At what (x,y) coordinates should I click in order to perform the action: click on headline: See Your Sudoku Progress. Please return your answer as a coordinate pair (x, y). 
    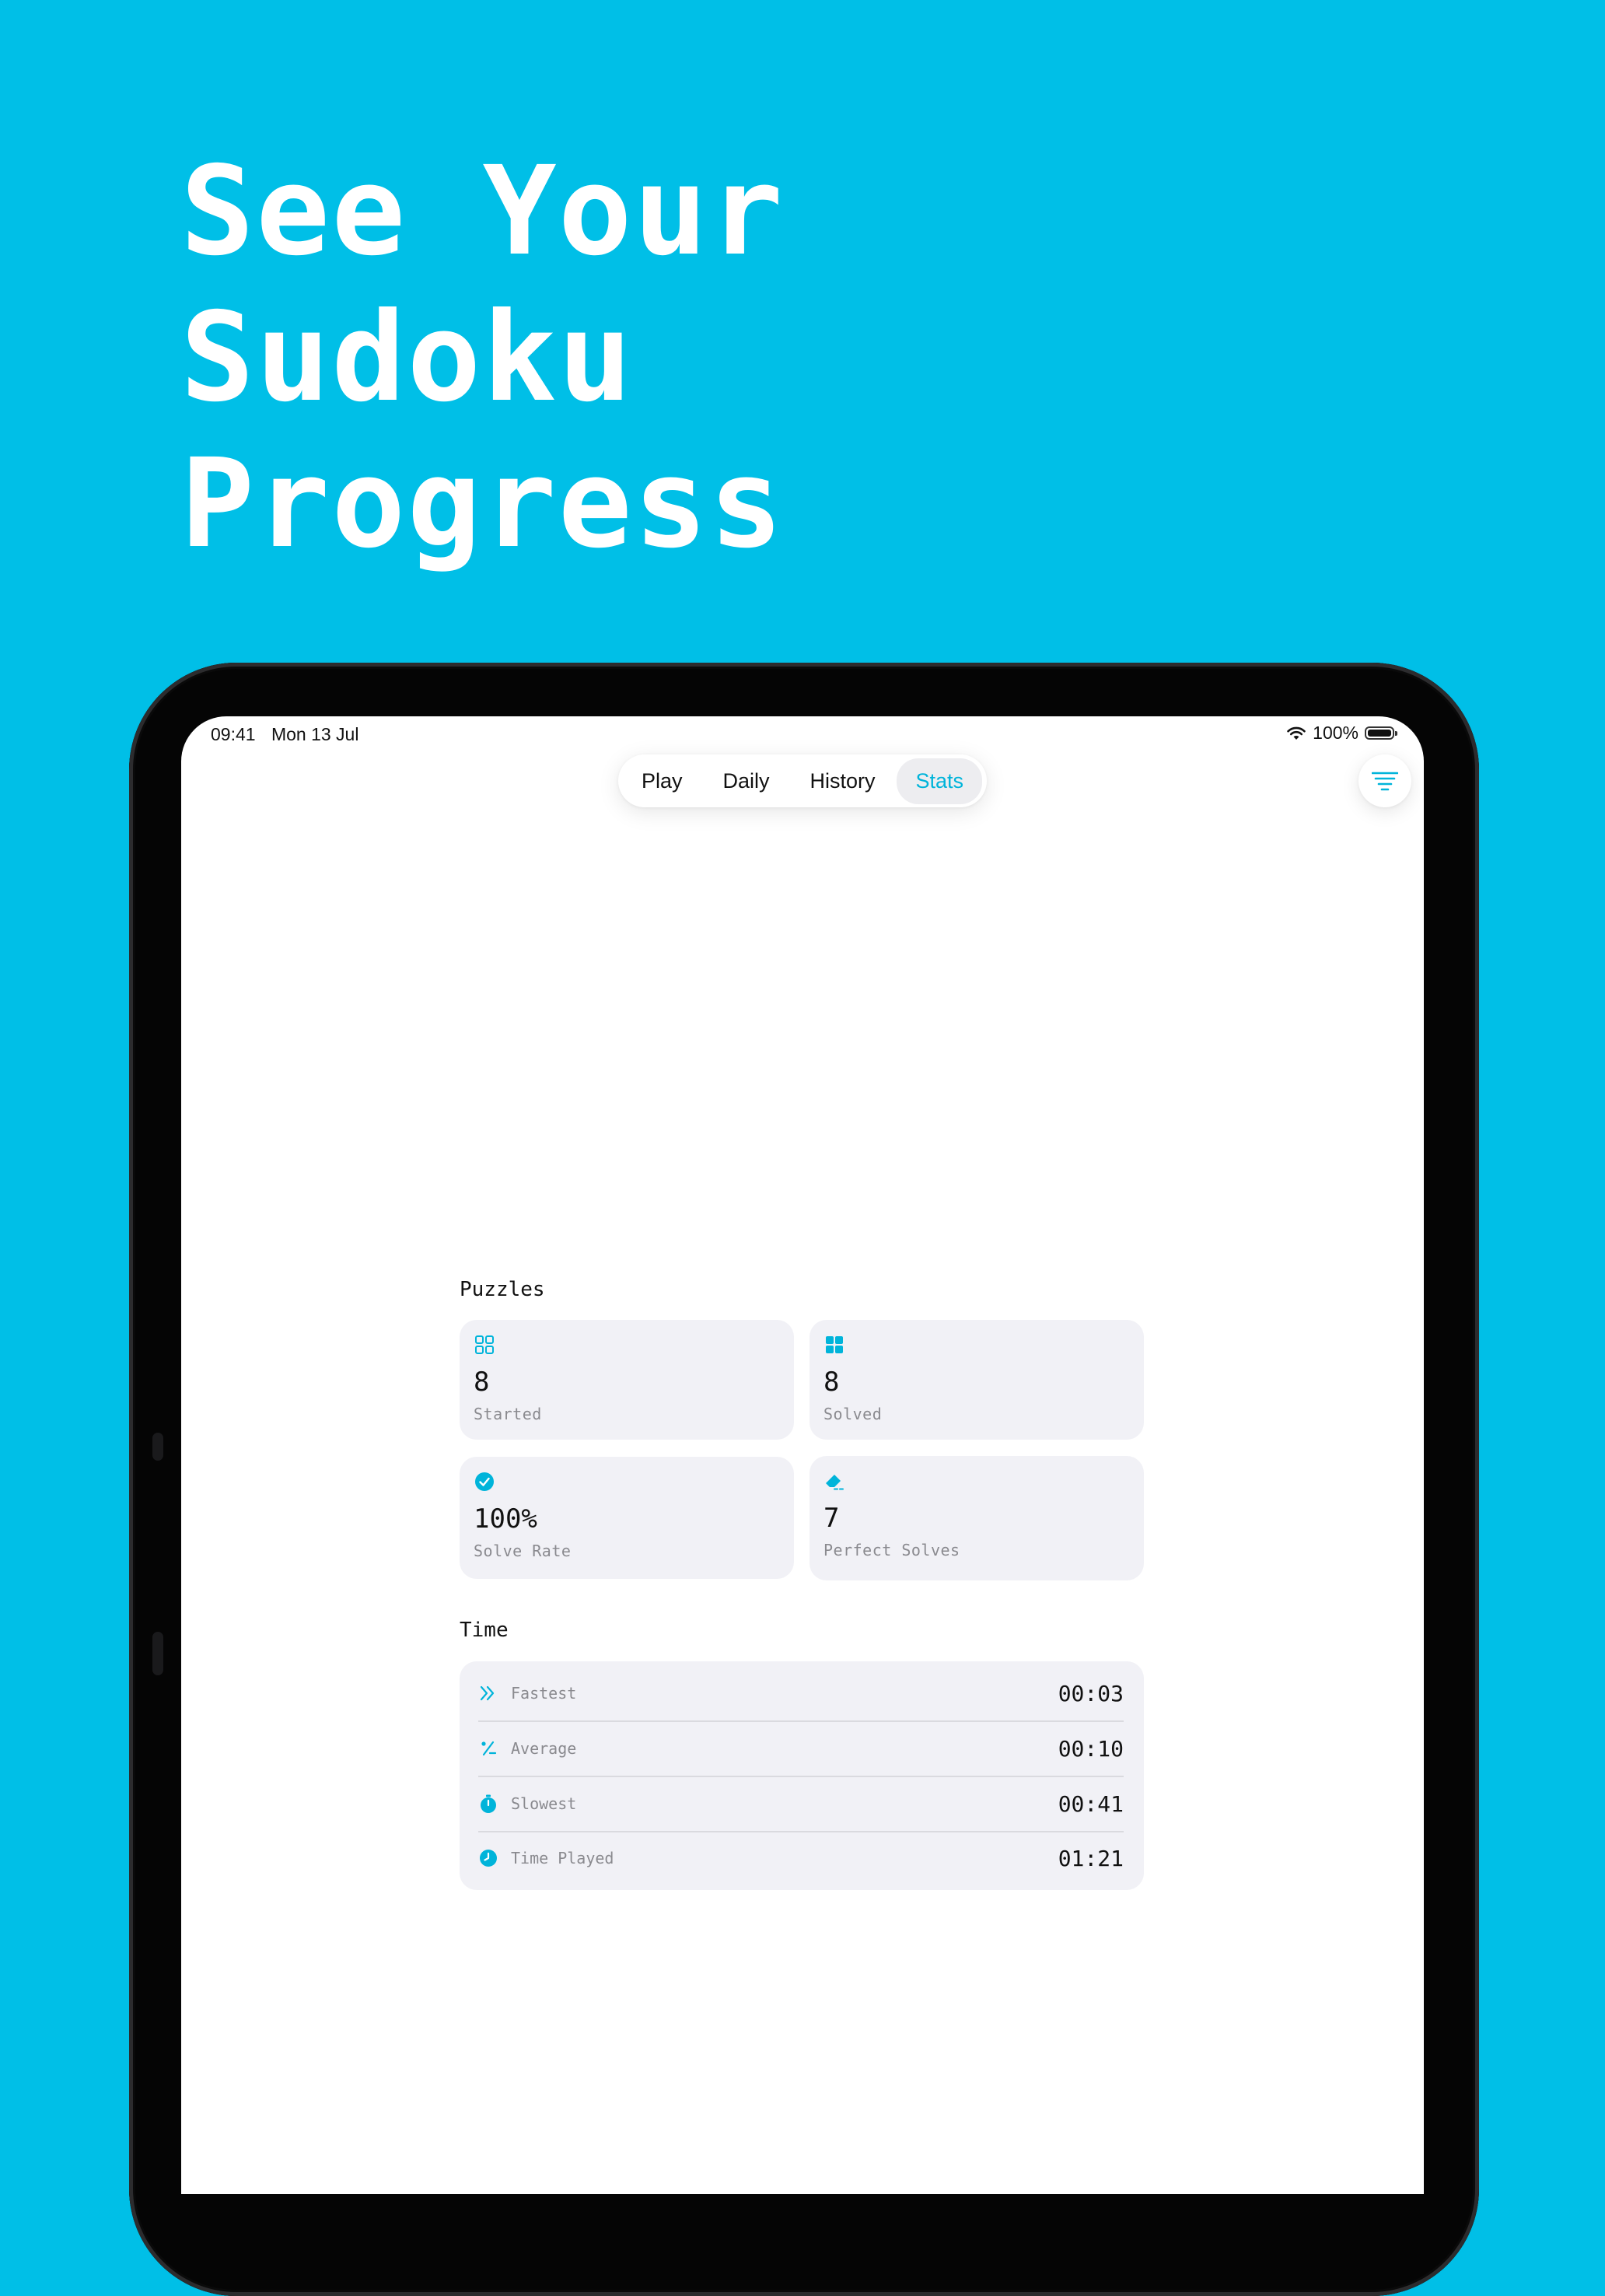
    Looking at the image, I should click on (483, 357).